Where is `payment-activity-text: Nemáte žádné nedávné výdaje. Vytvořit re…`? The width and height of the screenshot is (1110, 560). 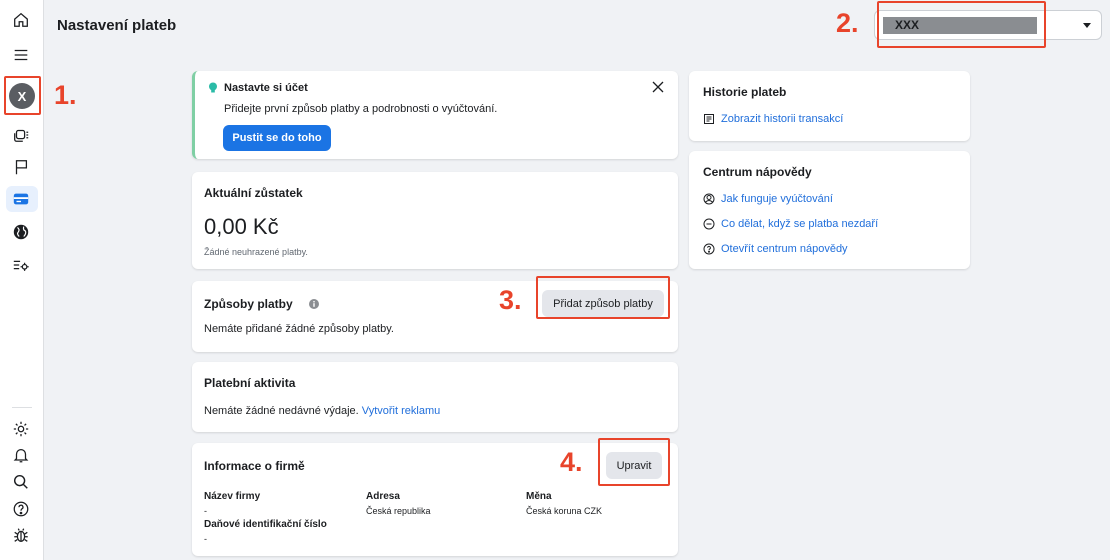
payment-activity-text: Nemáte žádné nedávné výdaje. Vytvořit re… is located at coordinates (322, 411).